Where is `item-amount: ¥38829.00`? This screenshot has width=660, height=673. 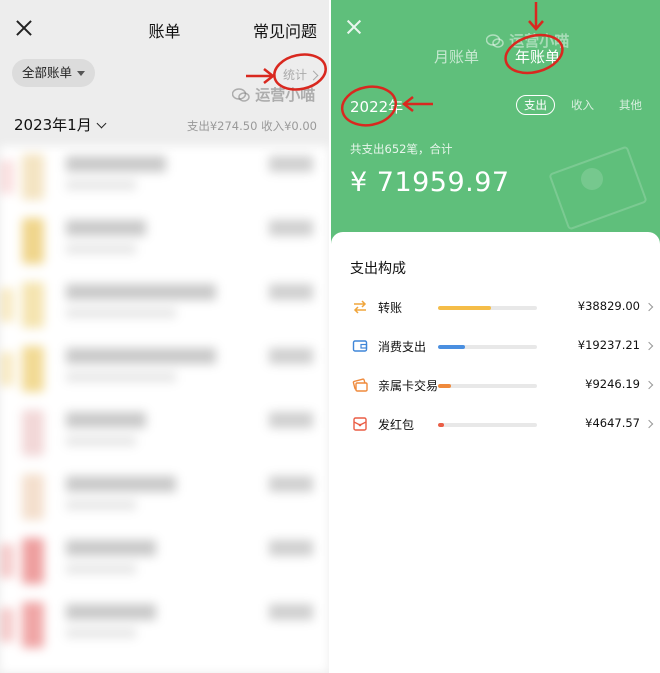 item-amount: ¥38829.00 is located at coordinates (608, 306).